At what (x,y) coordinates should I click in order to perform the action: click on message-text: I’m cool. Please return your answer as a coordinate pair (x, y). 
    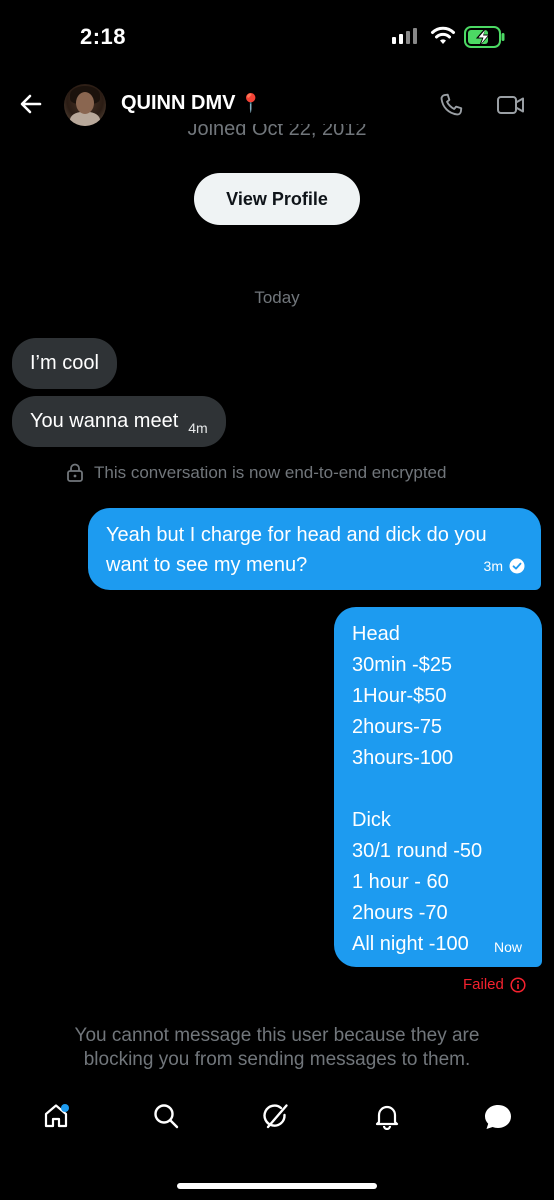
    Looking at the image, I should click on (64, 363).